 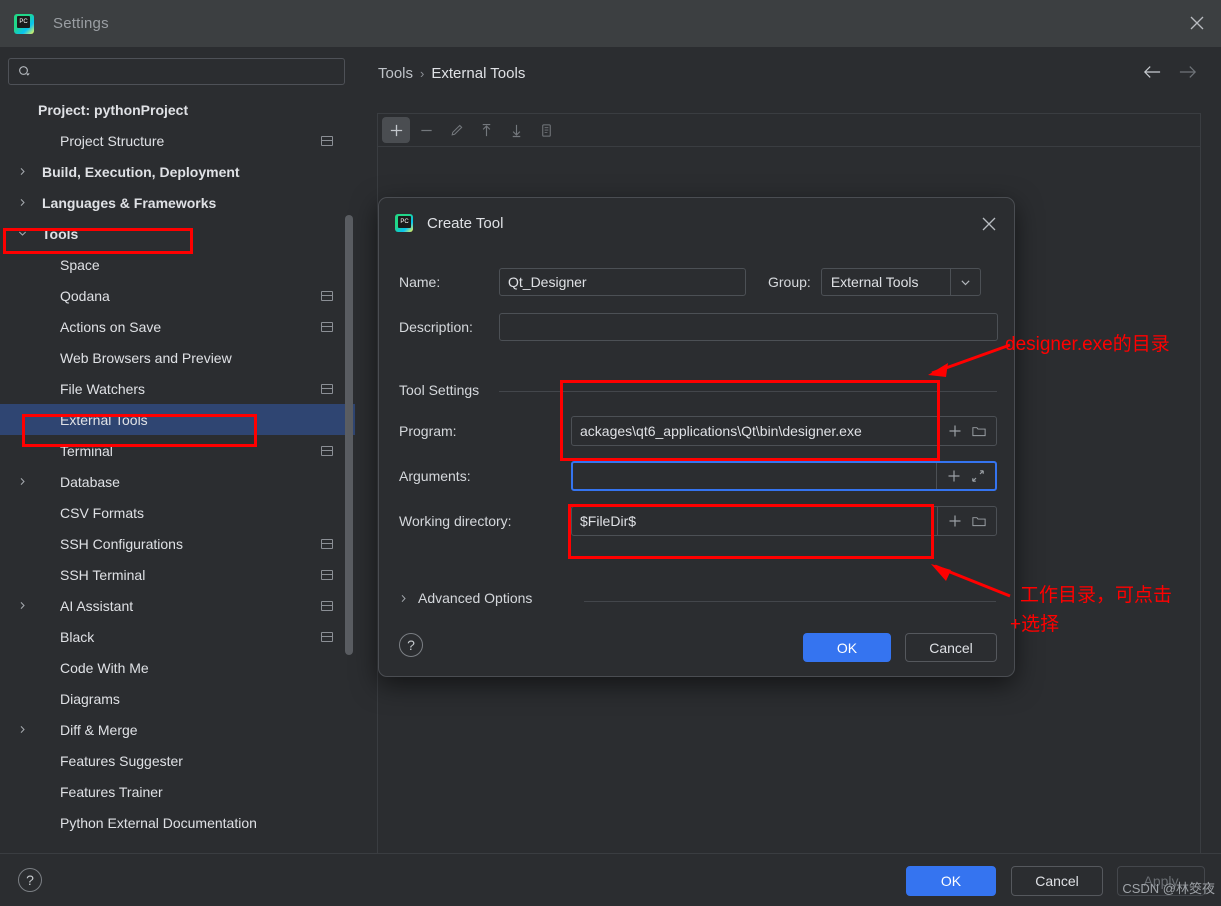 I want to click on dialog-title: Create Tool, so click(x=465, y=223).